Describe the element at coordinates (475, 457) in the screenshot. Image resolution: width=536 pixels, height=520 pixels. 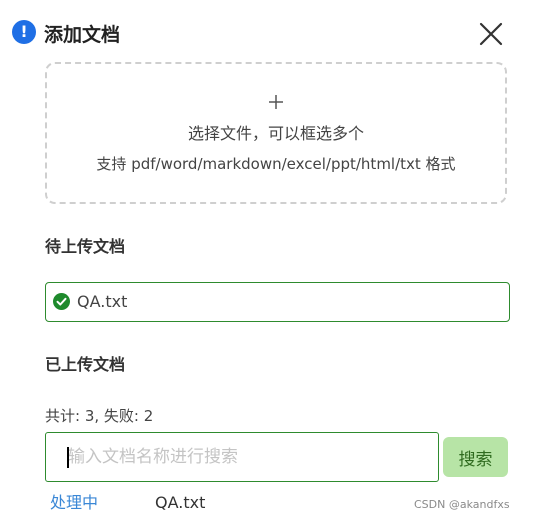
I see `search-button: 搜索` at that location.